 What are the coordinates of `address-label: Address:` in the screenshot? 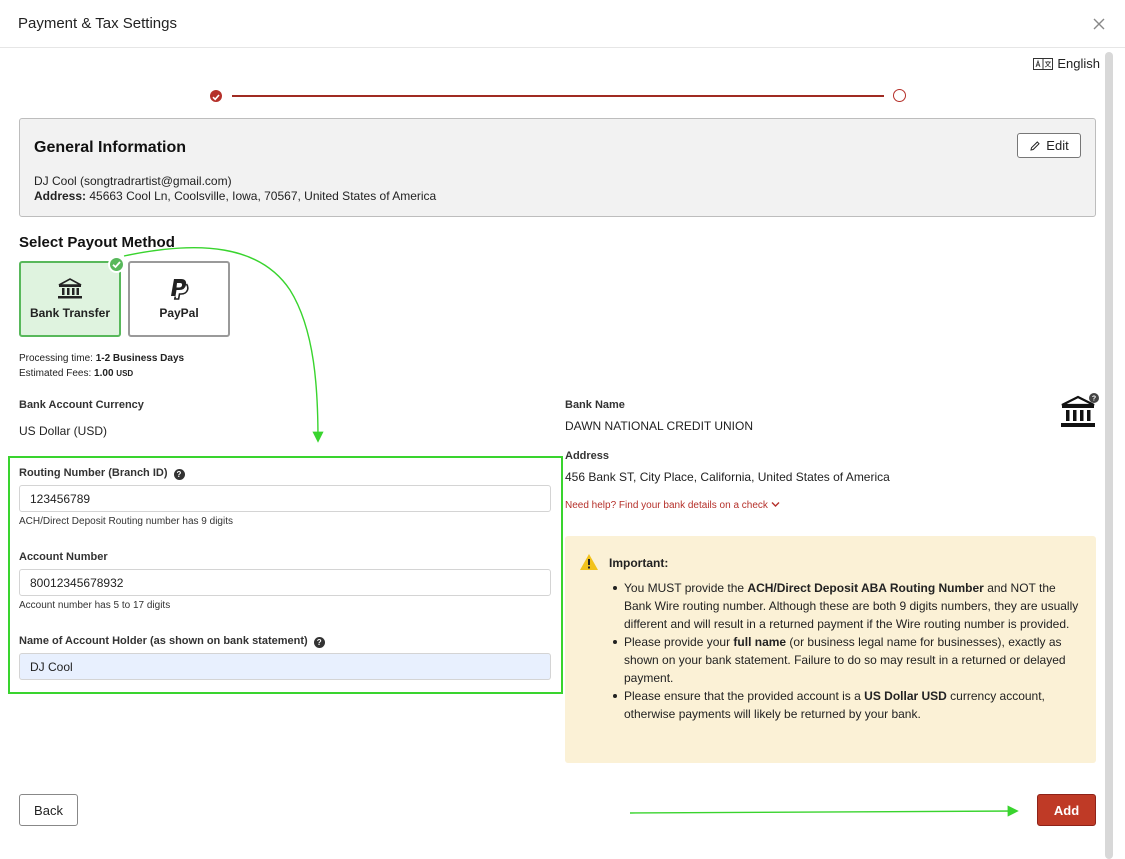 It's located at (60, 196).